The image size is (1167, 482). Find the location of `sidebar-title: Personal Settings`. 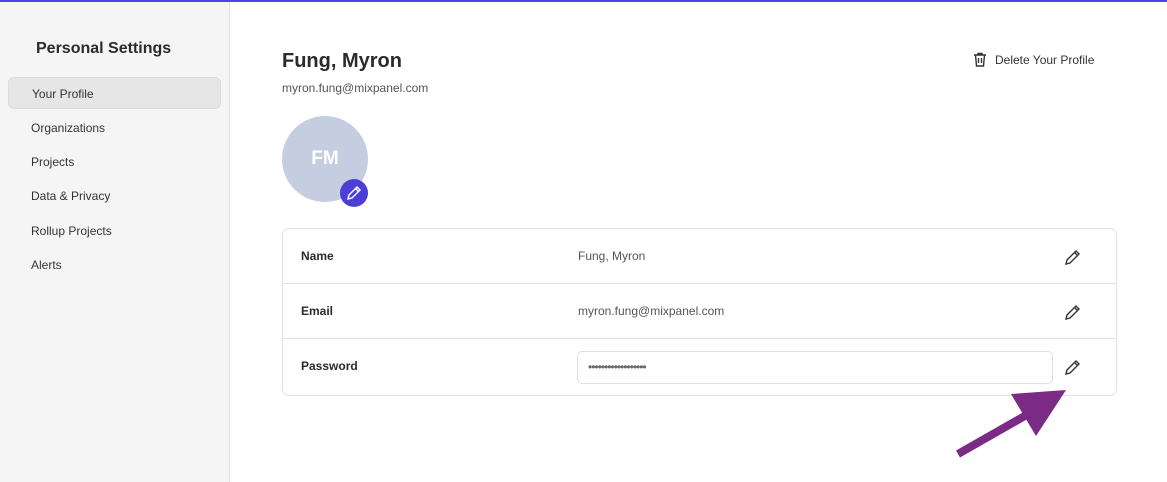

sidebar-title: Personal Settings is located at coordinates (104, 48).